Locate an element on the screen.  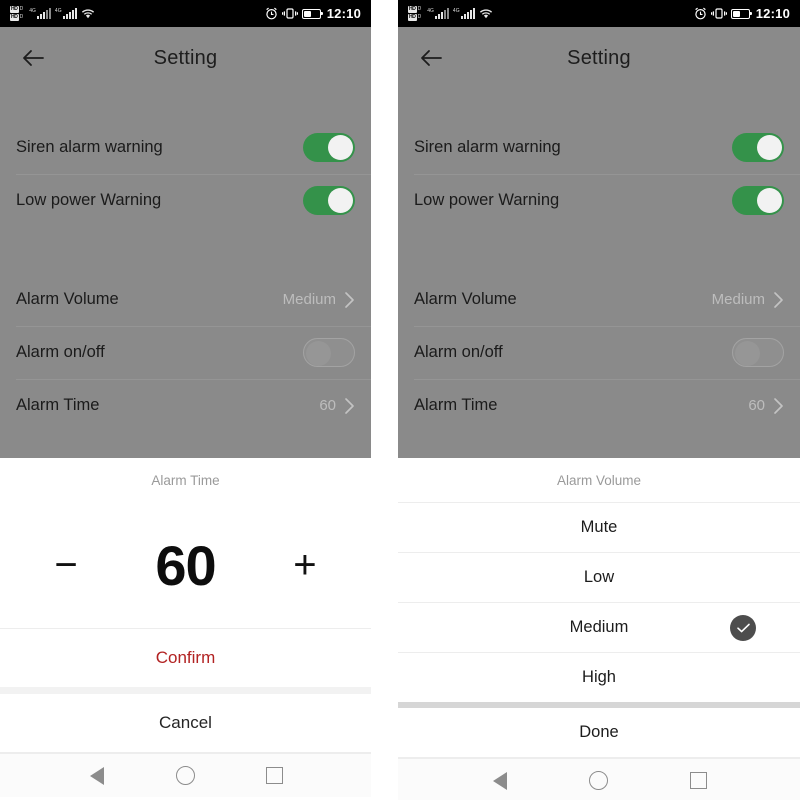
alarm-time-stepper: − 60 + is located at coordinates (185, 565).